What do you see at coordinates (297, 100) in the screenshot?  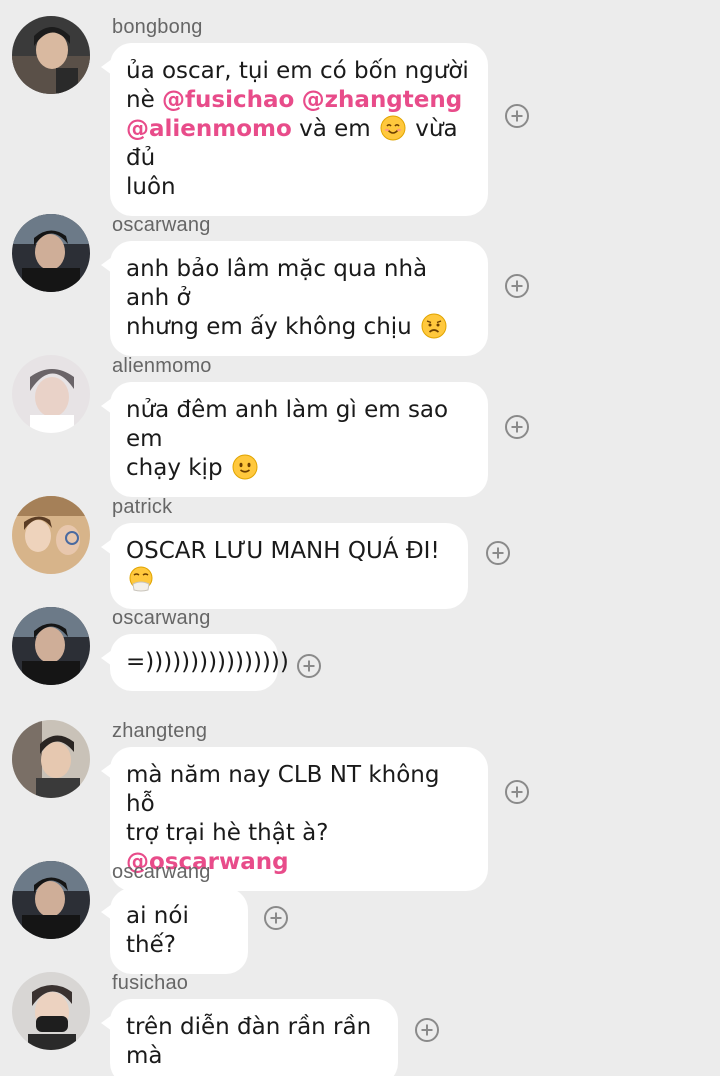 I see `message-text` at bounding box center [297, 100].